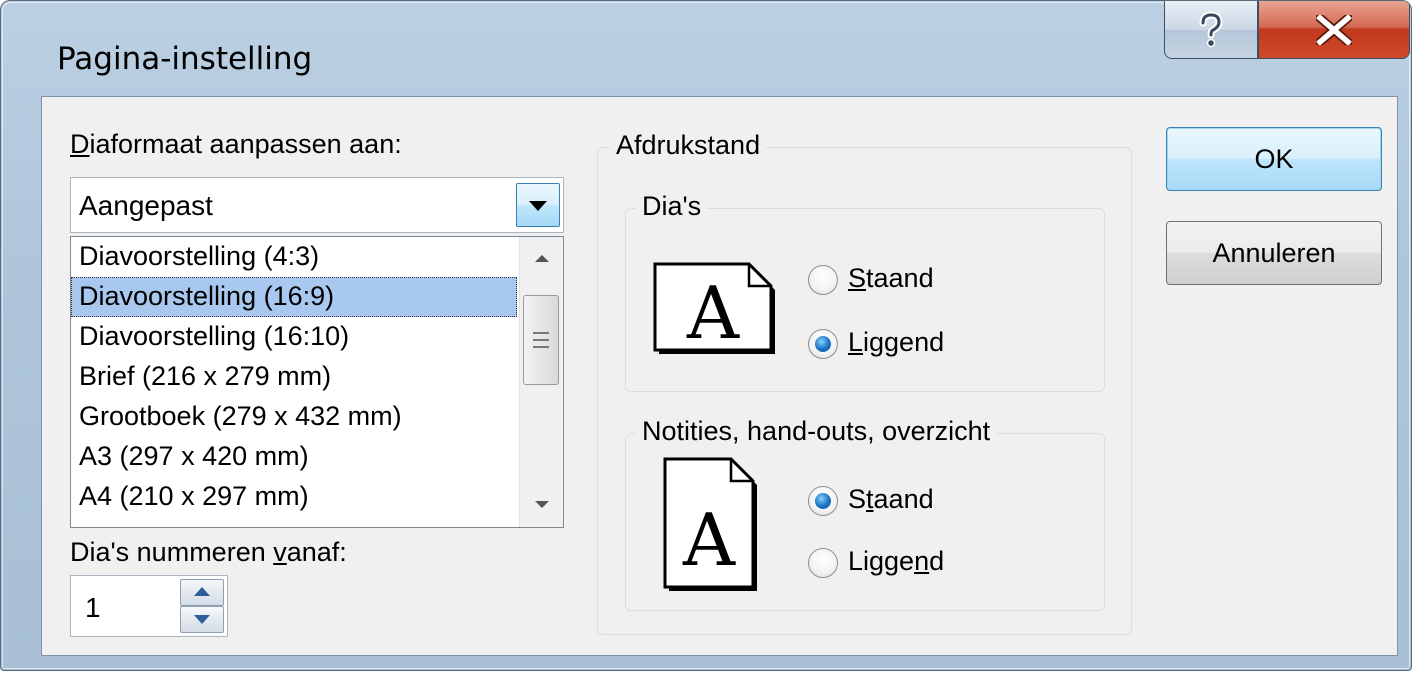 The width and height of the screenshot is (1414, 673). I want to click on notes-legend: Notities, hand-outs, overzicht, so click(816, 431).